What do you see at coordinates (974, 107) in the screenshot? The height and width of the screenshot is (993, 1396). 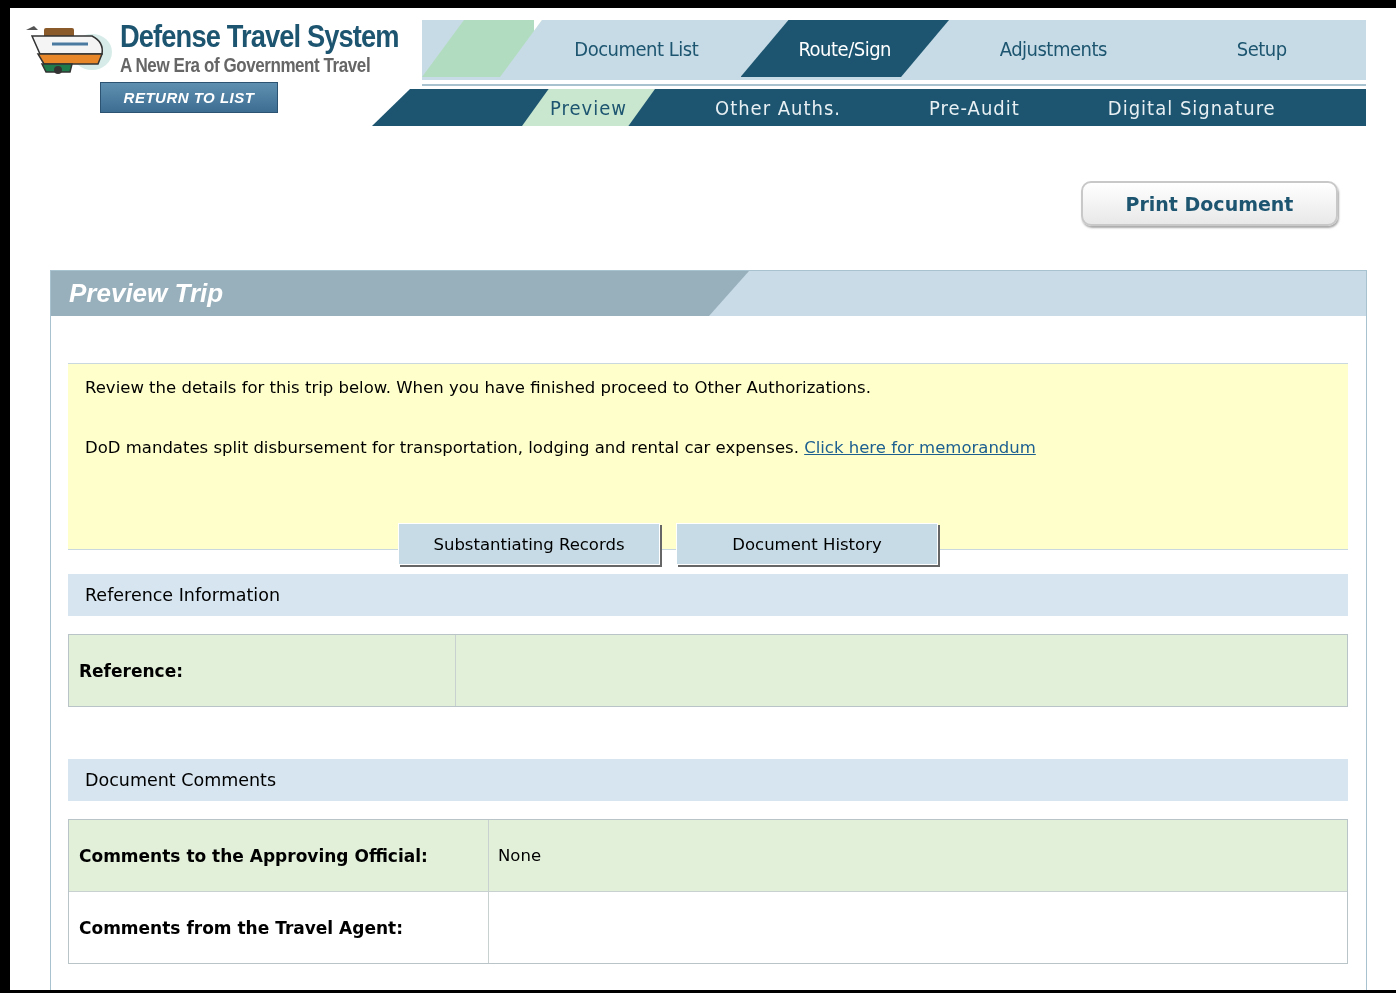 I see `sub-tab: Pre-Audit` at bounding box center [974, 107].